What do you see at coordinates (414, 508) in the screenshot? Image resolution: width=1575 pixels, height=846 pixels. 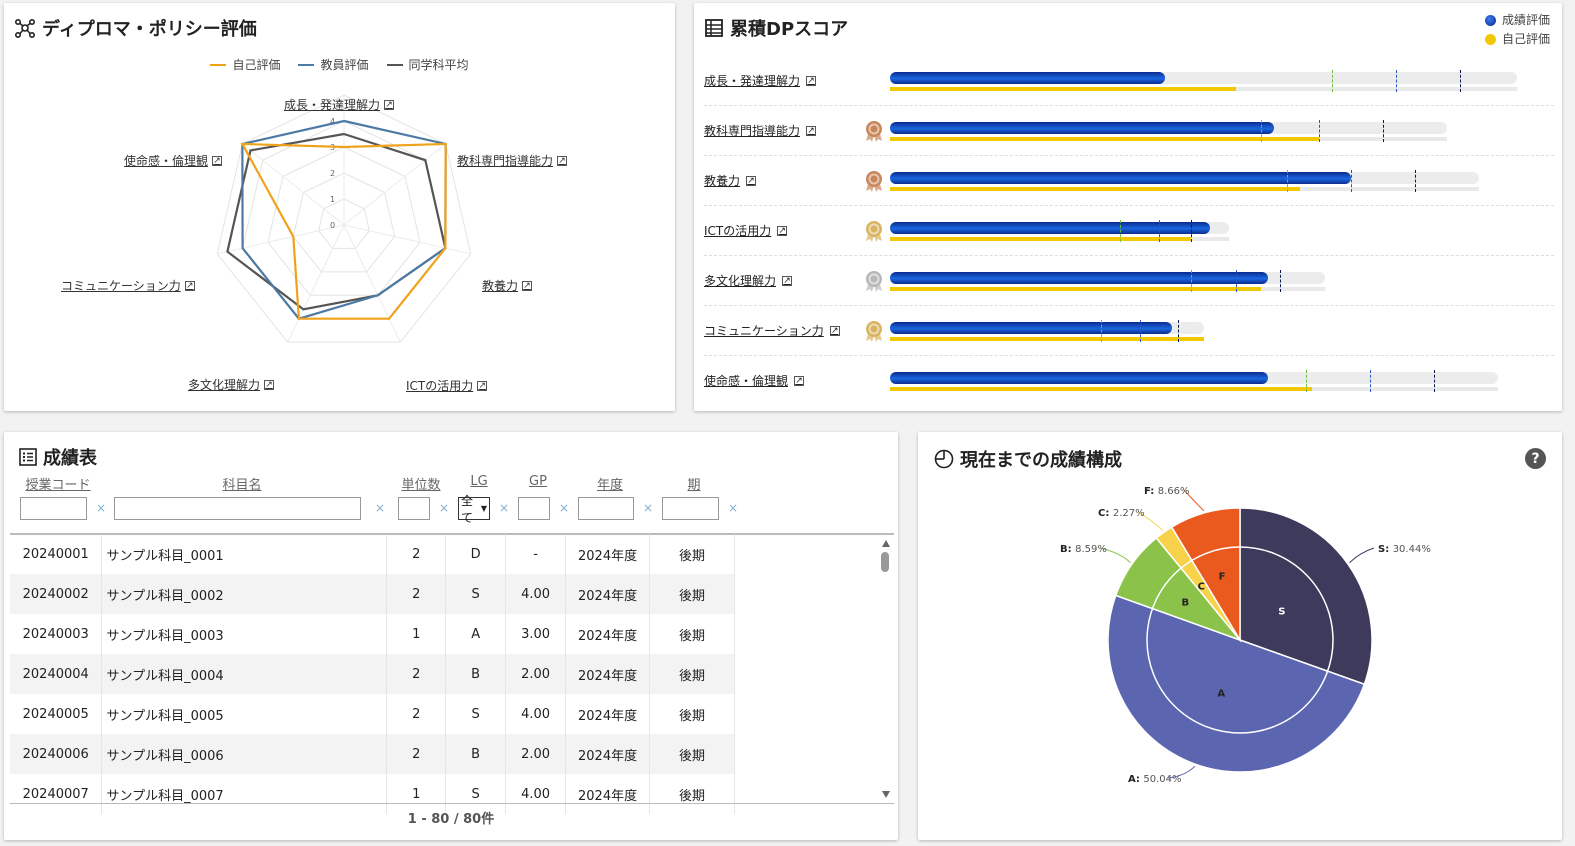 I see `filter-credits-input` at bounding box center [414, 508].